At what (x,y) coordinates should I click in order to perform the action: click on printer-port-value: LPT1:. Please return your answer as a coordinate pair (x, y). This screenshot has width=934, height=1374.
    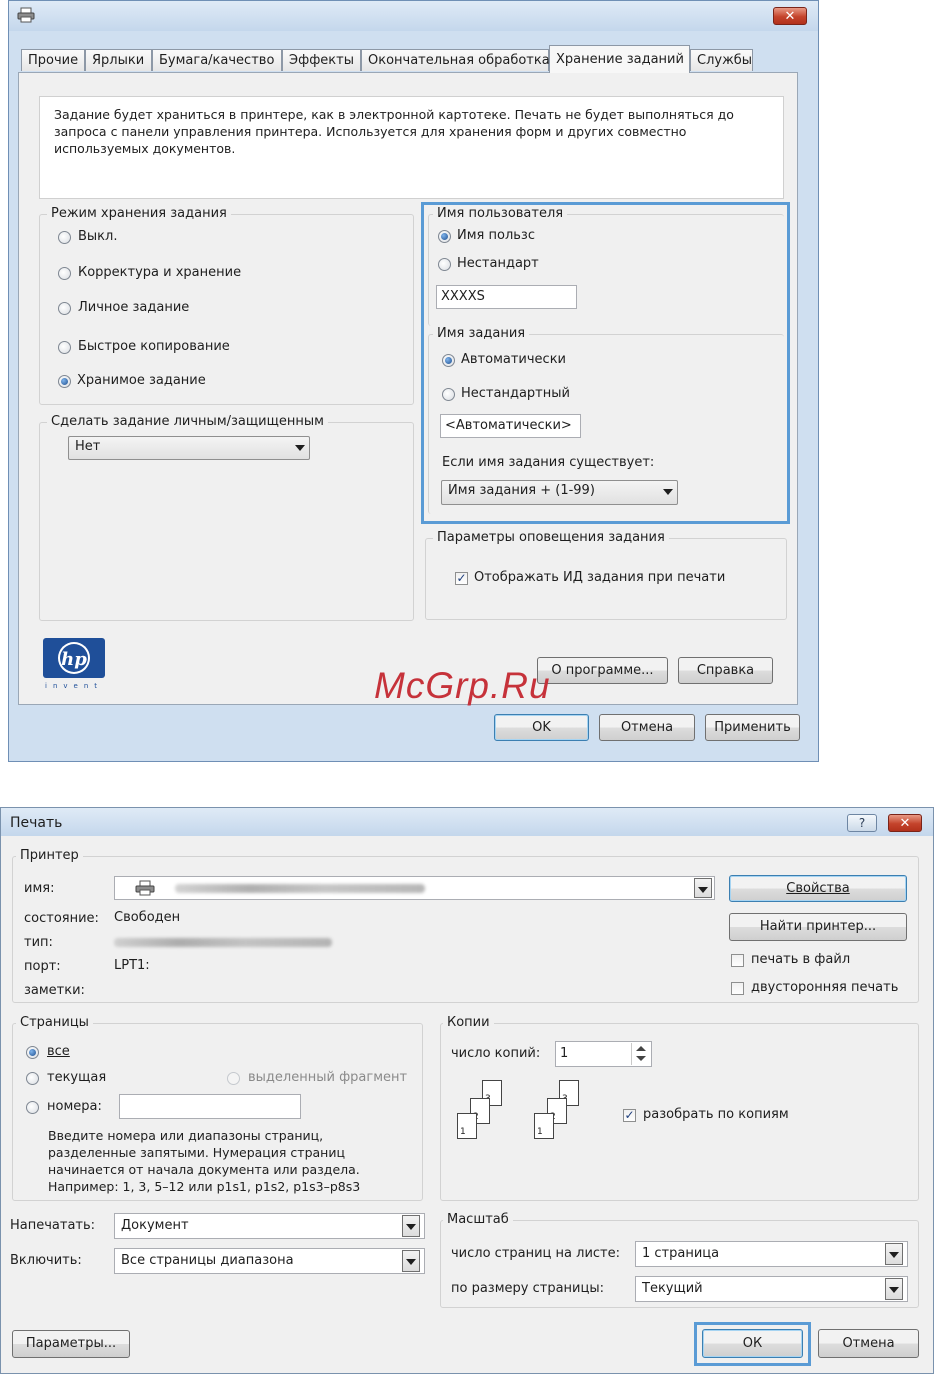
    Looking at the image, I should click on (132, 965).